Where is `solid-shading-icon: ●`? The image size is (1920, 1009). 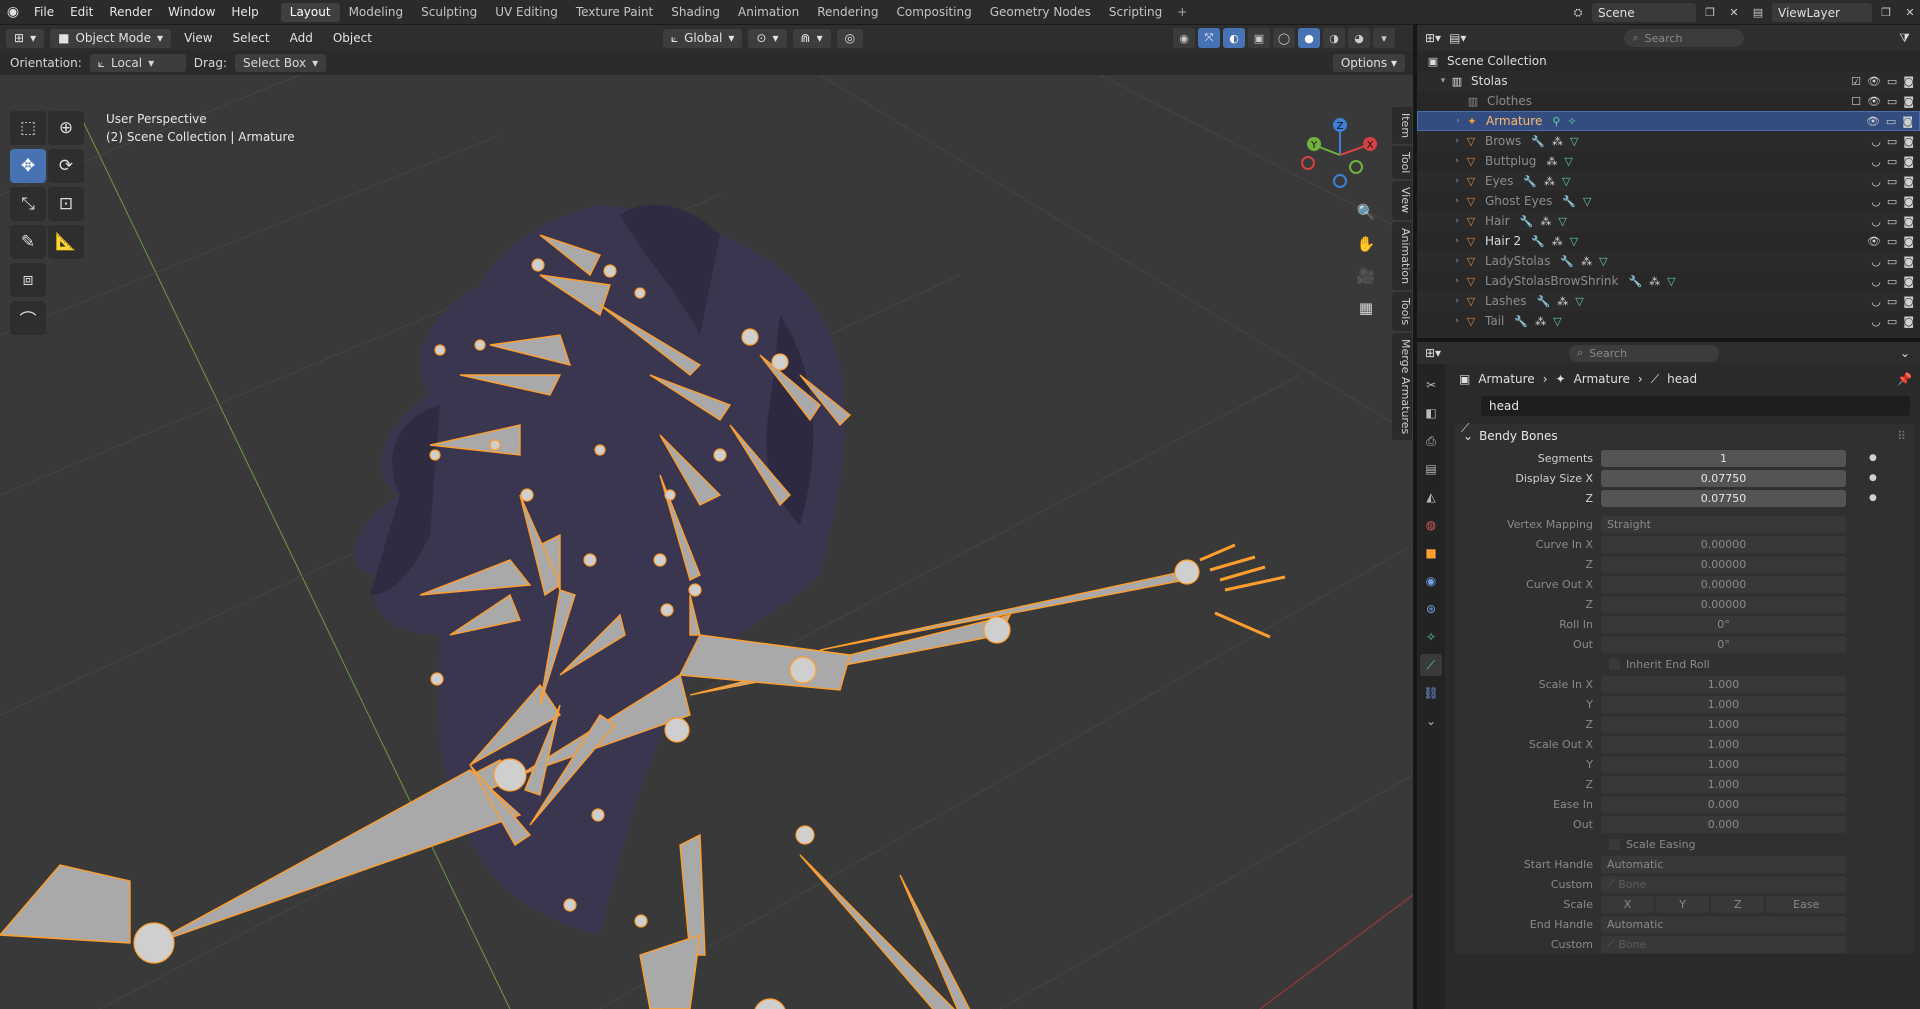 solid-shading-icon: ● is located at coordinates (1309, 38).